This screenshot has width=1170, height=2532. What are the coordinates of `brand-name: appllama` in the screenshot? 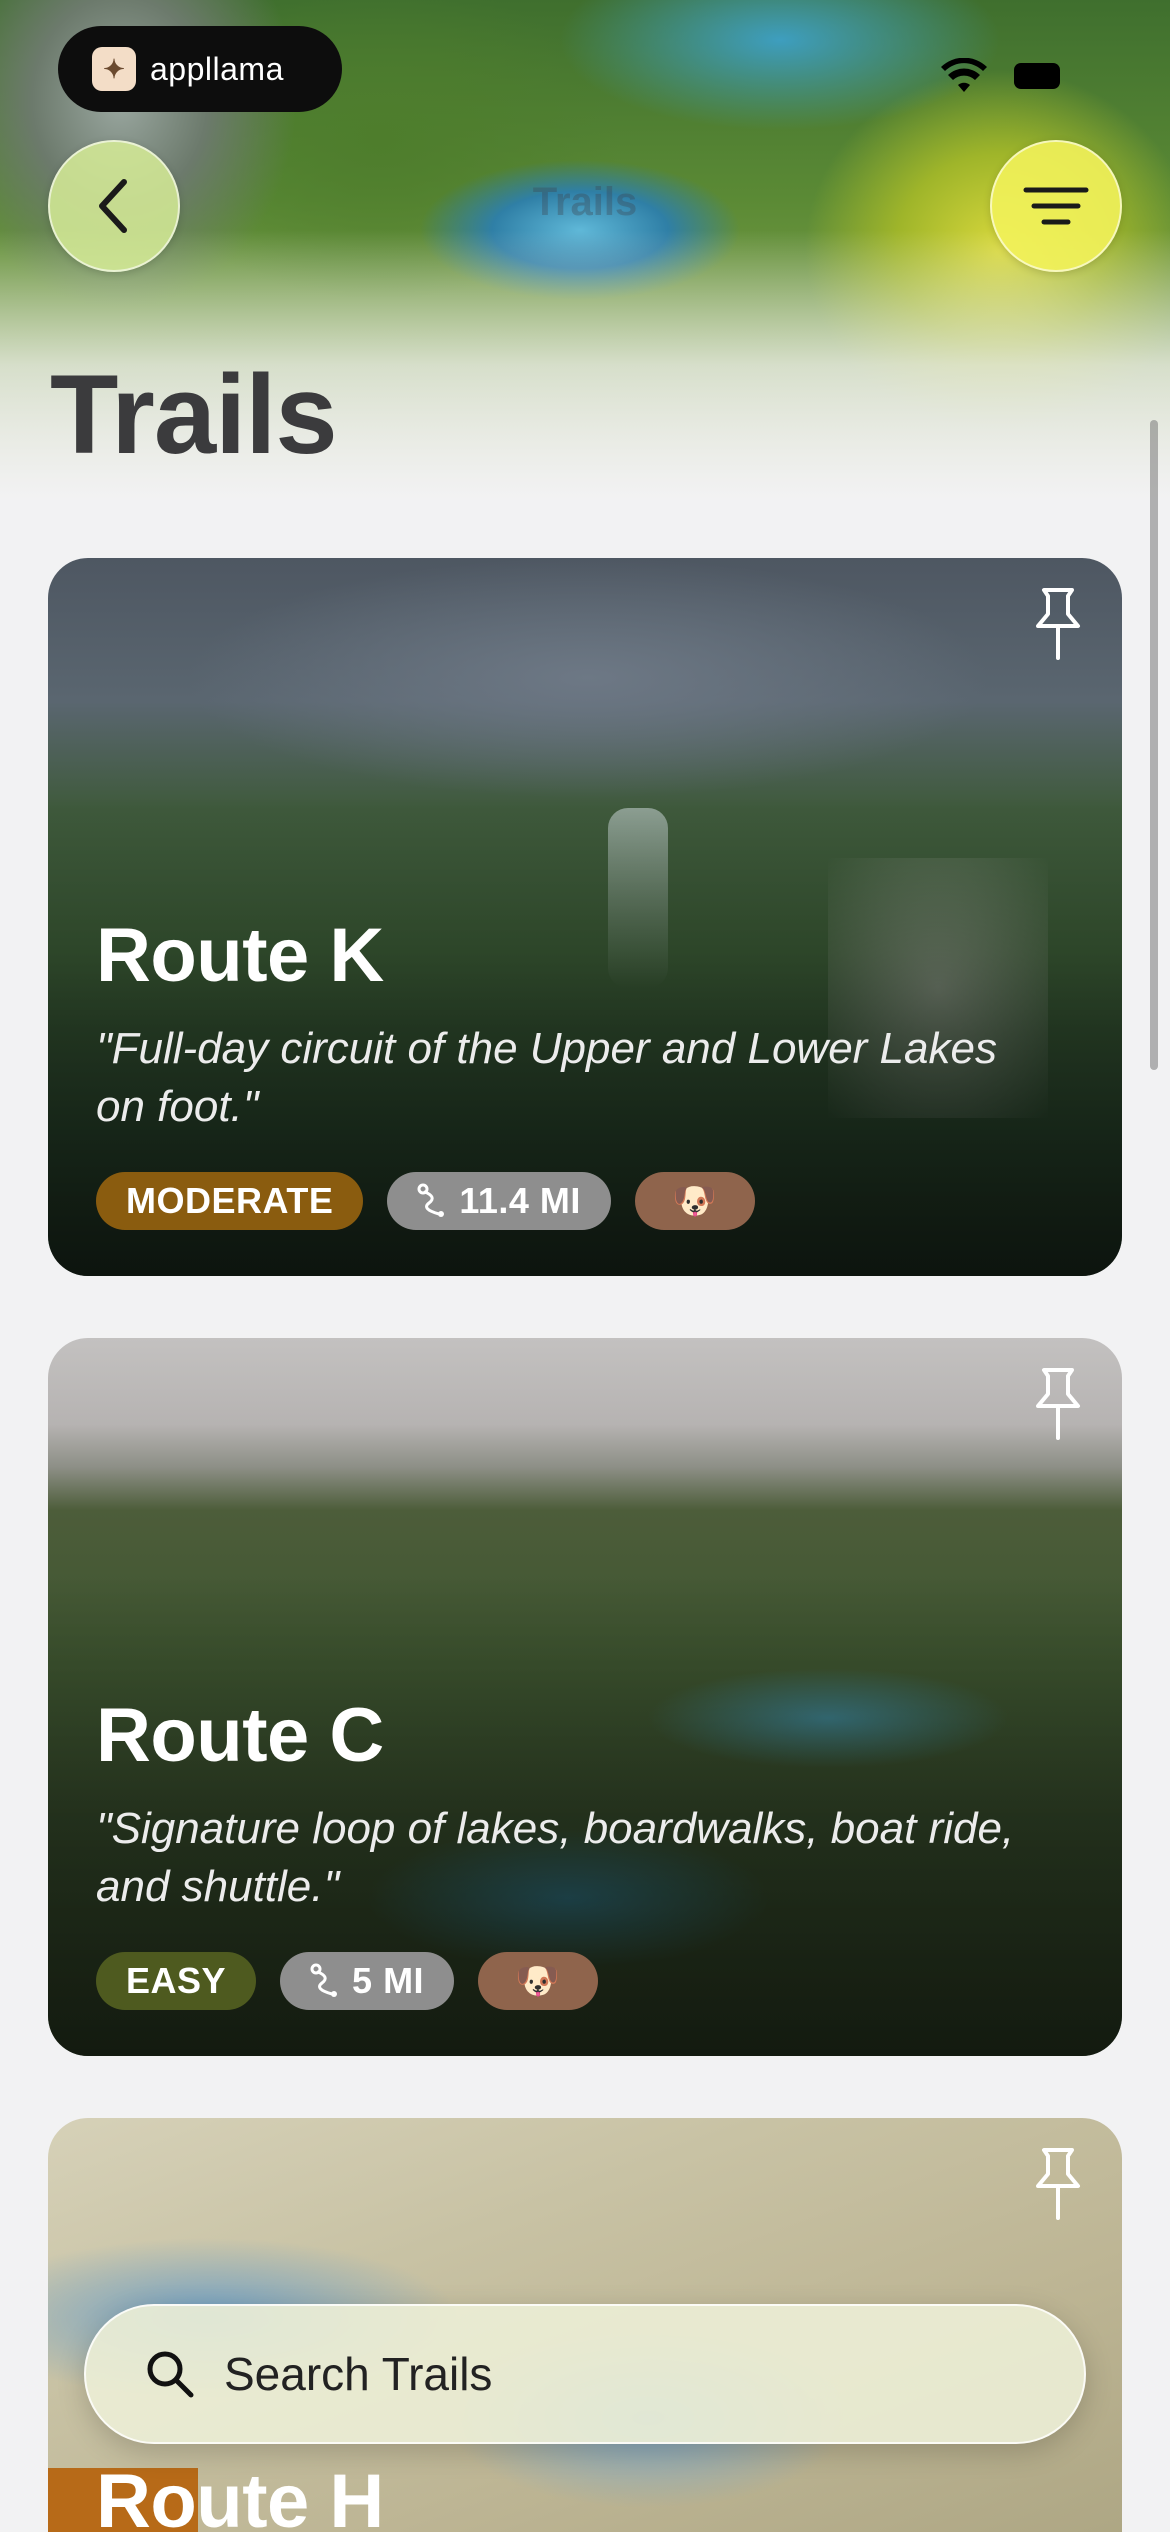 It's located at (217, 68).